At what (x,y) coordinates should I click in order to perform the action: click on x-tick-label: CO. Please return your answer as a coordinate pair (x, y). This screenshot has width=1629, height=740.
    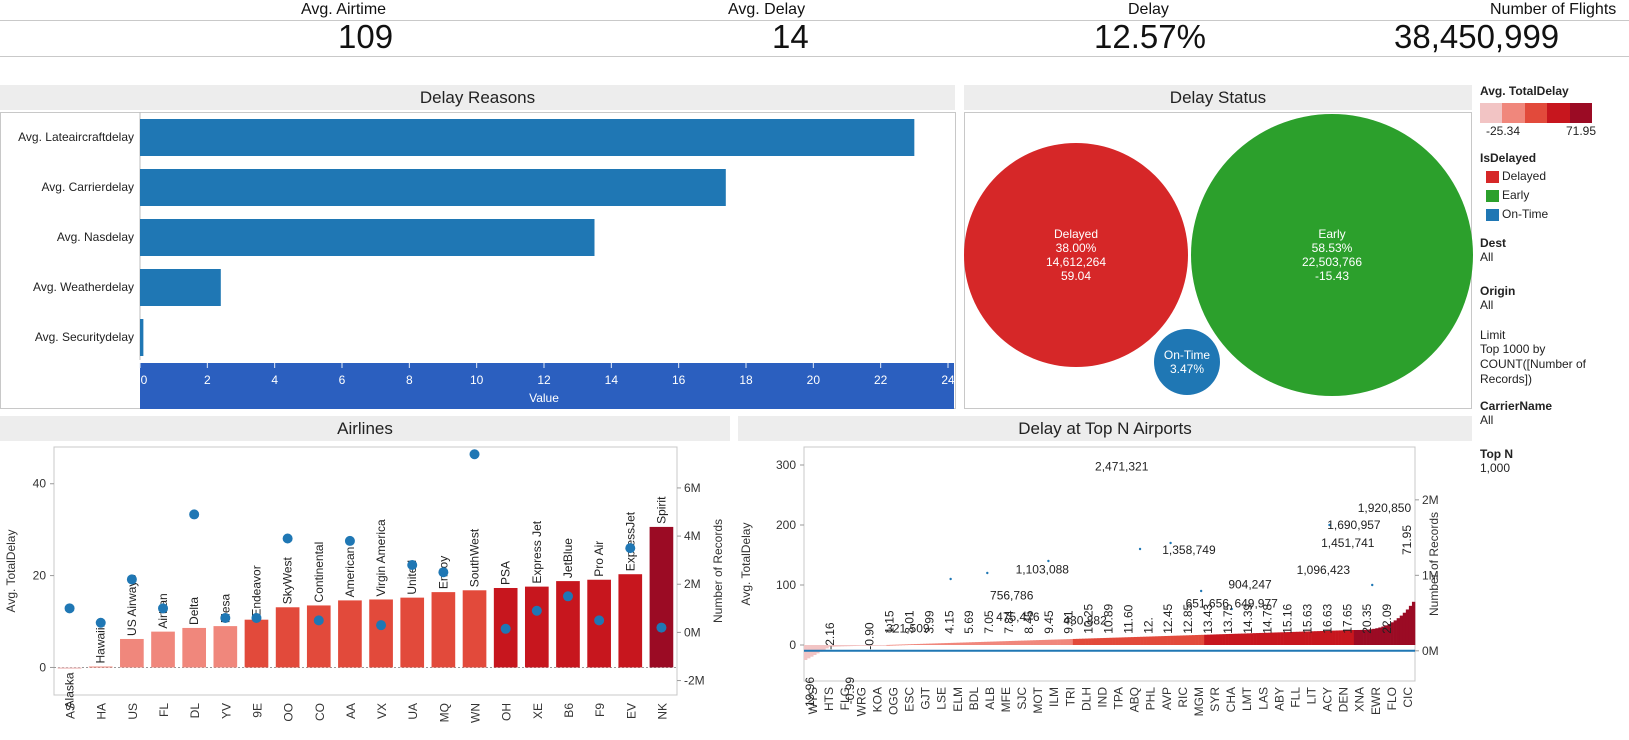
    Looking at the image, I should click on (320, 712).